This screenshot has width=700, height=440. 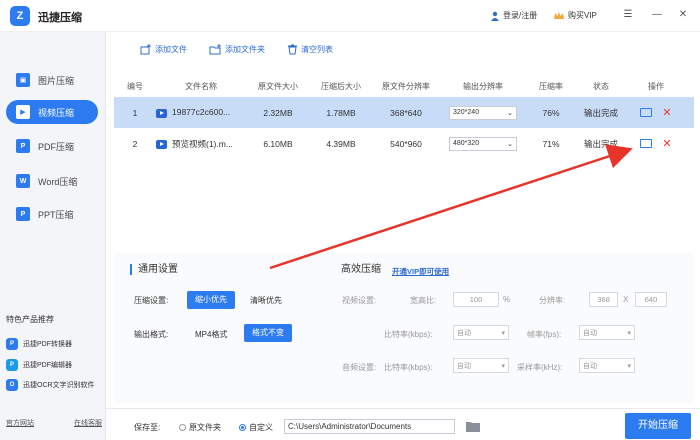 I want to click on aspect-input: 100, so click(x=476, y=299).